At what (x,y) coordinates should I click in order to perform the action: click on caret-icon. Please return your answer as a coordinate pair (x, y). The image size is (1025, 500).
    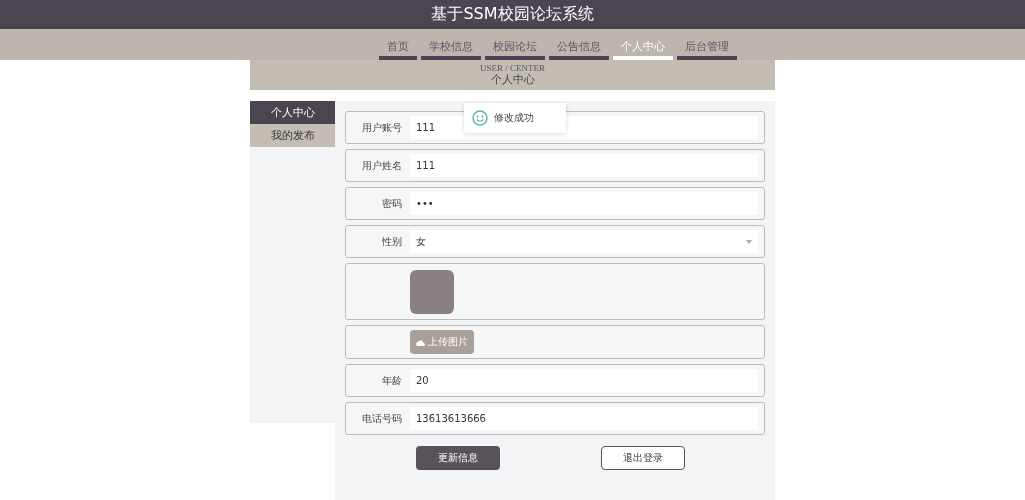
    Looking at the image, I should click on (749, 241).